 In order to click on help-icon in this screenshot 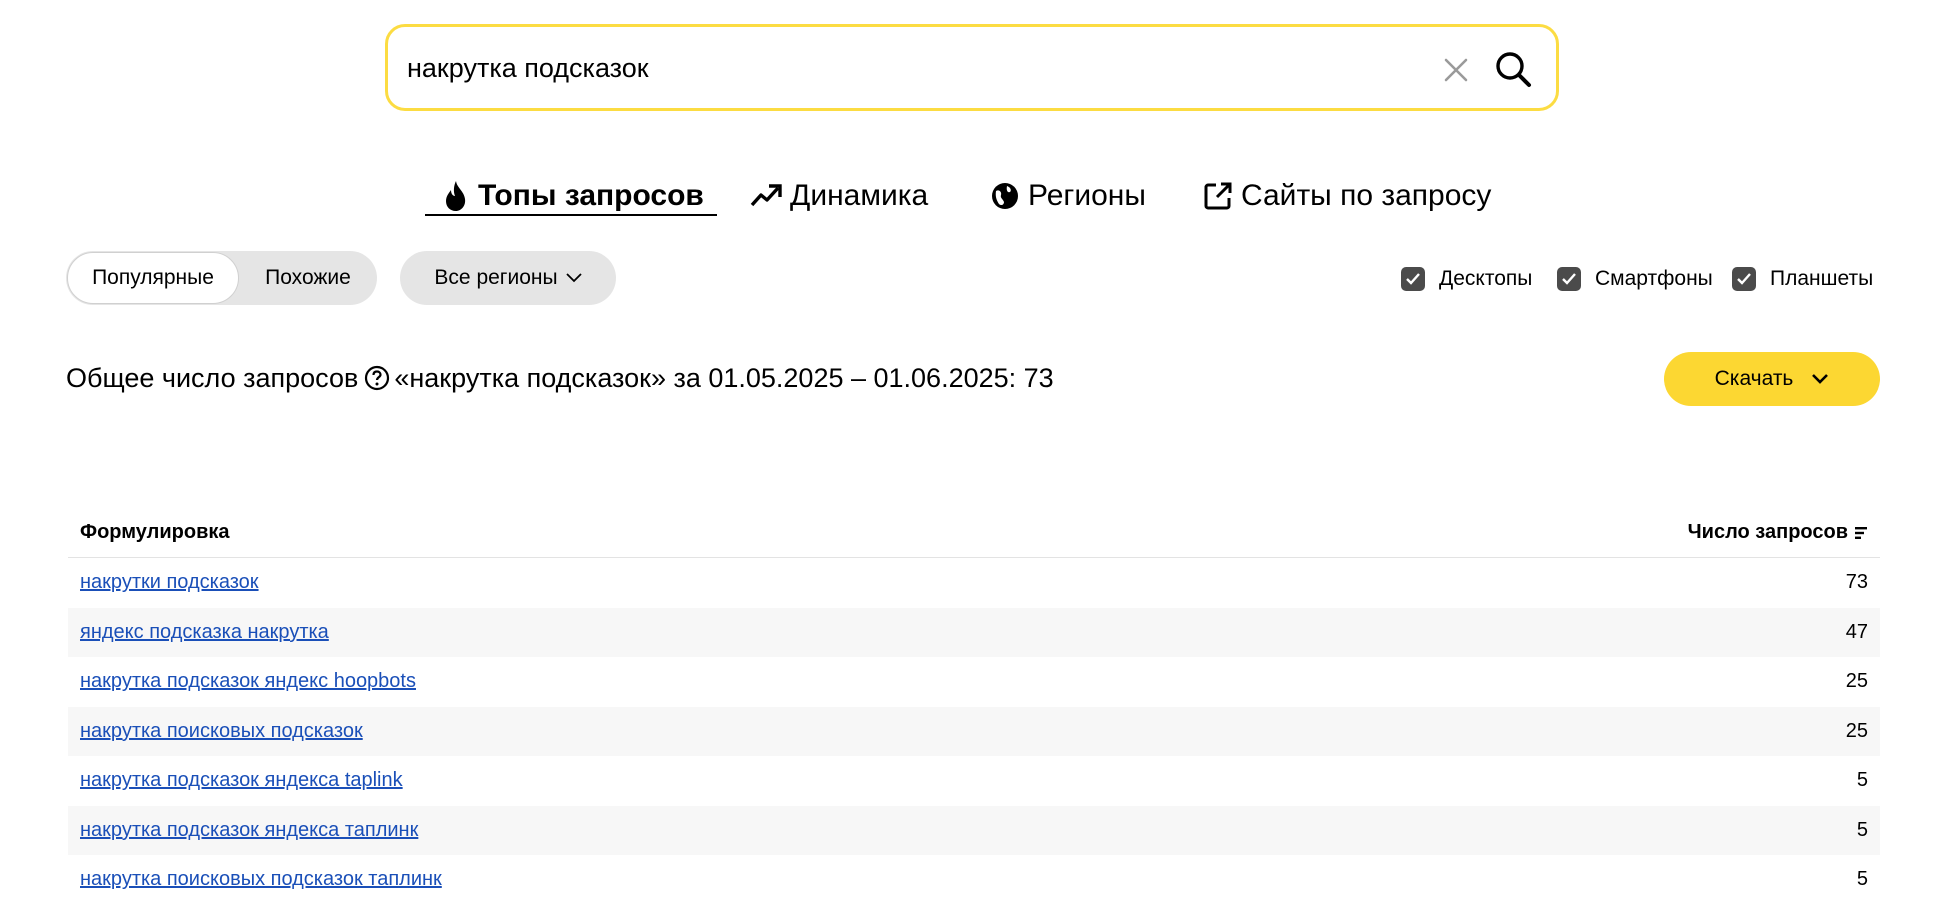, I will do `click(377, 378)`.